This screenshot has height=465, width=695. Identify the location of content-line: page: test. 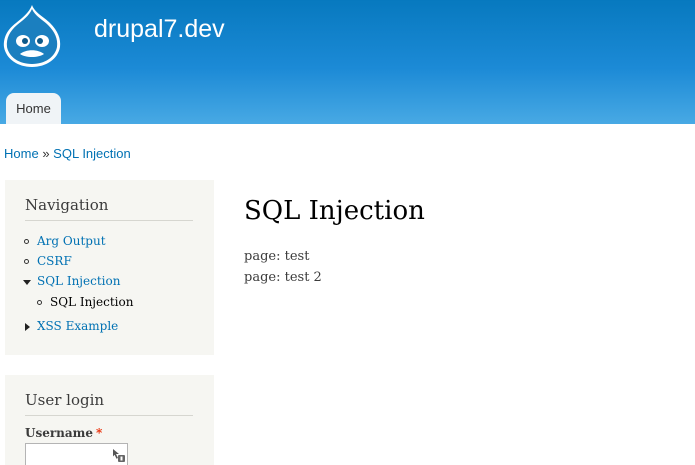
(277, 256).